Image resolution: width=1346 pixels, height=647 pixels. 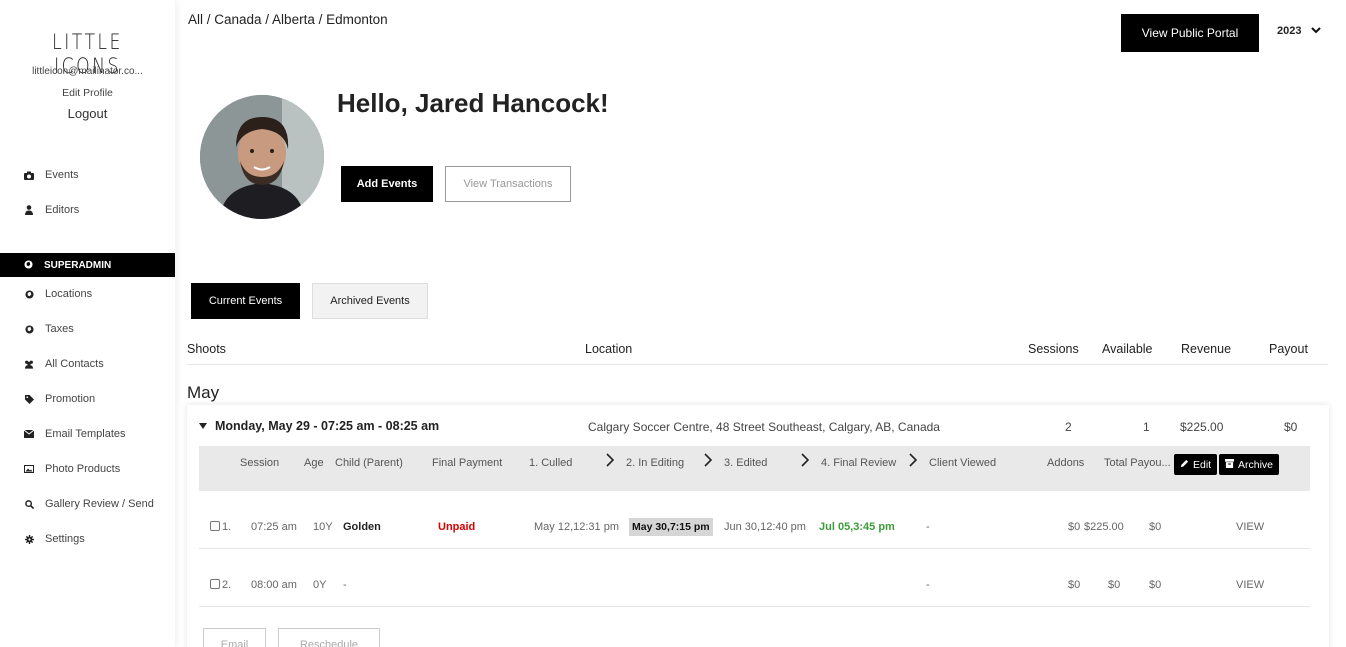 I want to click on row-total: $0, so click(x=1114, y=585).